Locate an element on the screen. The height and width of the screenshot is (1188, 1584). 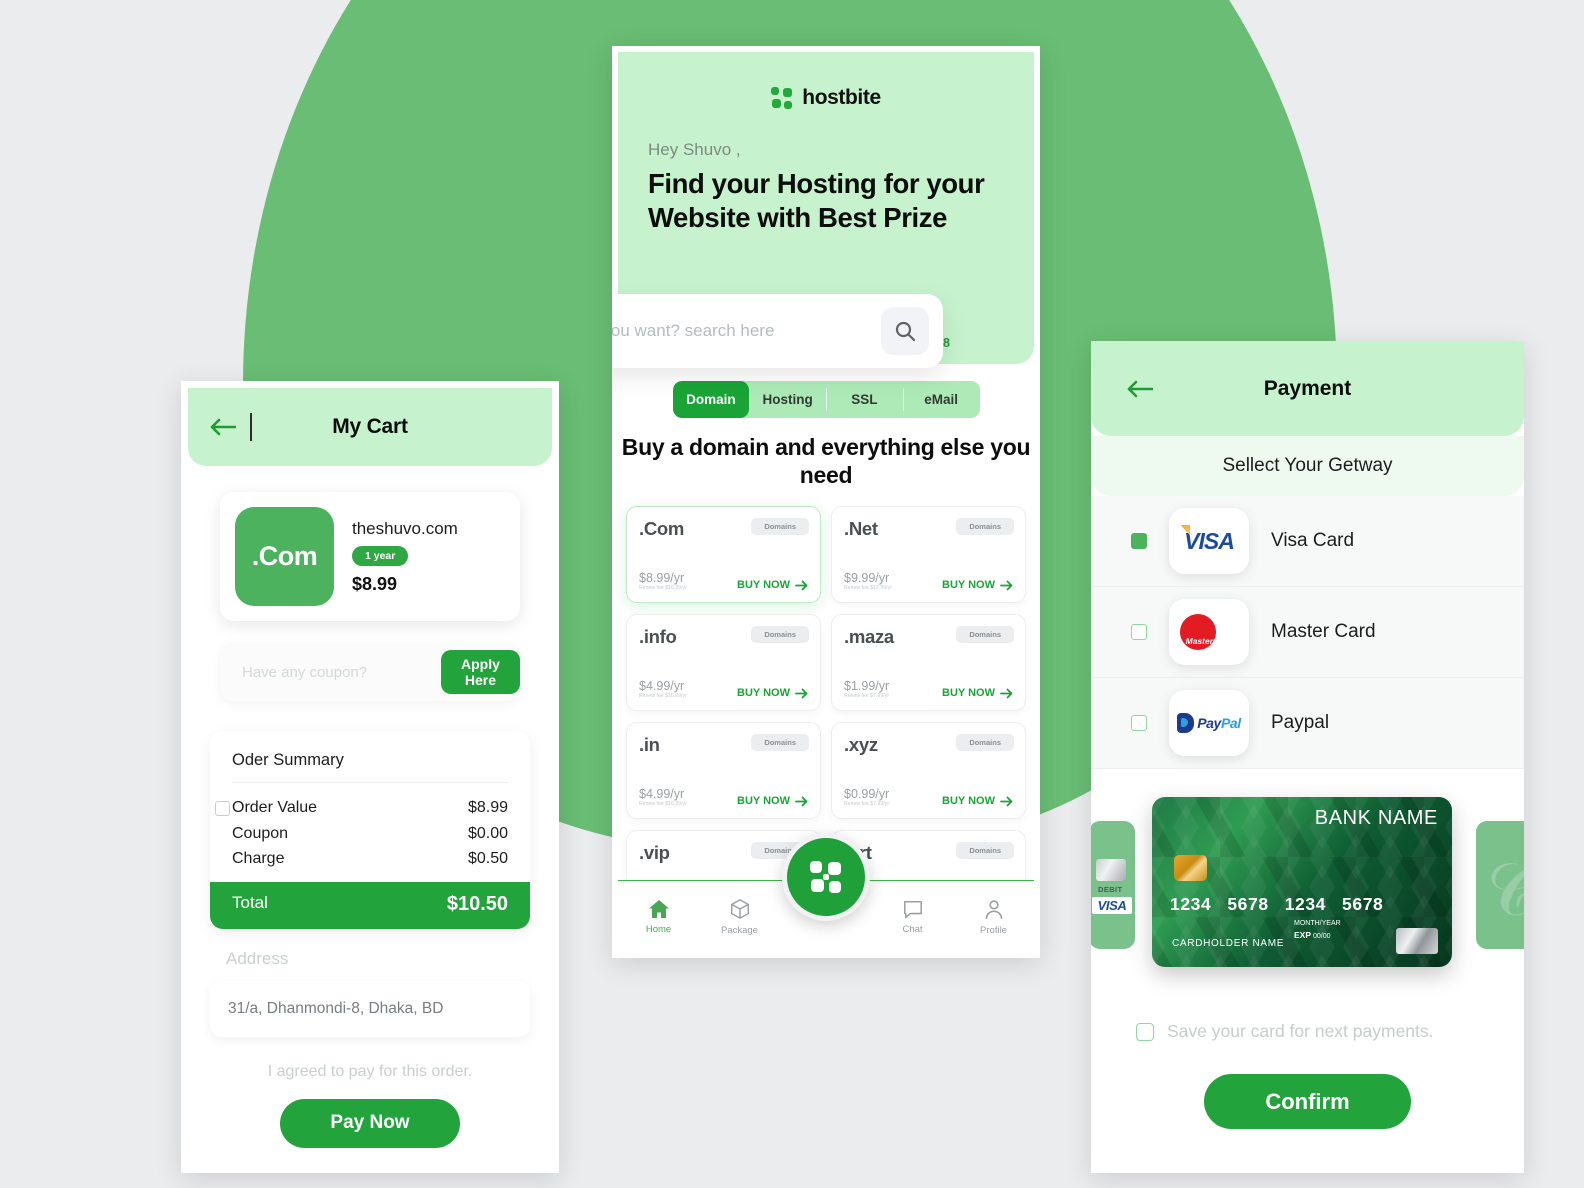
search-icon is located at coordinates (905, 331).